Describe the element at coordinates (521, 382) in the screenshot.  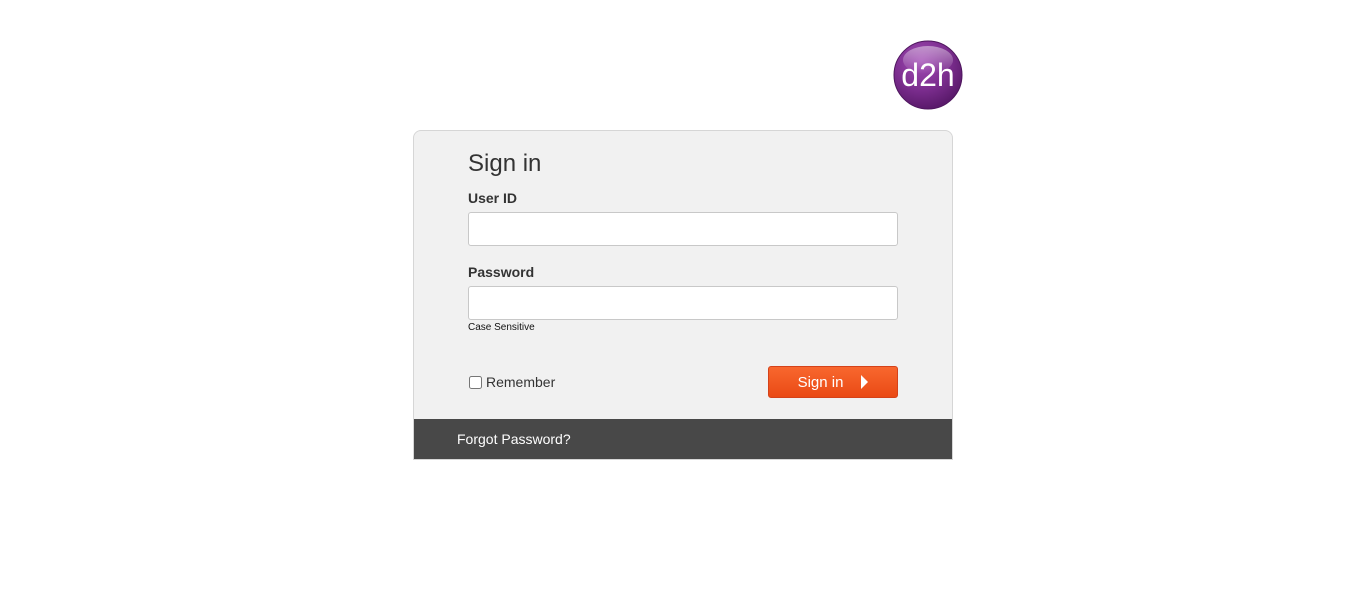
I see `remember-label: Remember` at that location.